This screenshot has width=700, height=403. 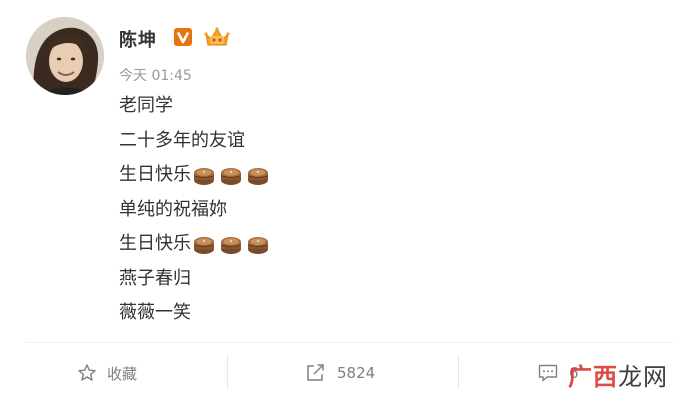 I want to click on username: 陈坤, so click(x=138, y=39).